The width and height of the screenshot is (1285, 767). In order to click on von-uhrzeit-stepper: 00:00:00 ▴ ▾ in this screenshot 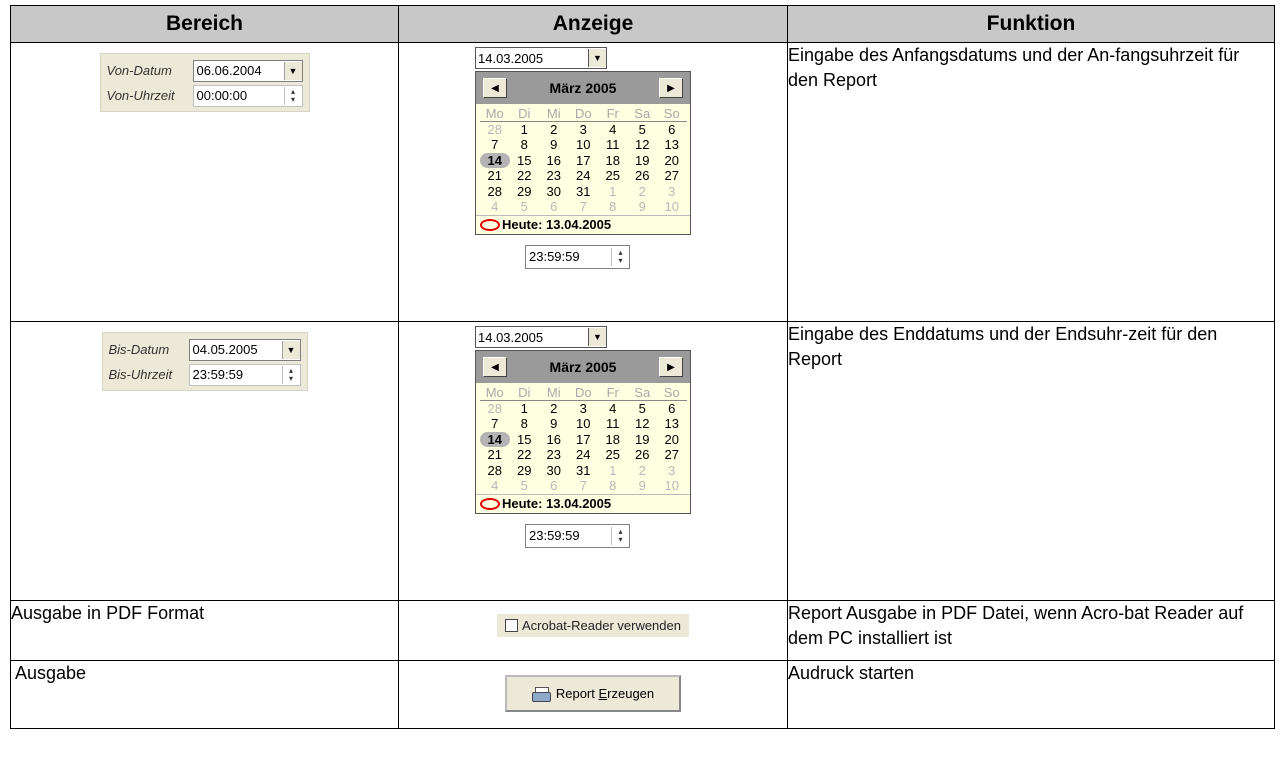, I will do `click(247, 95)`.